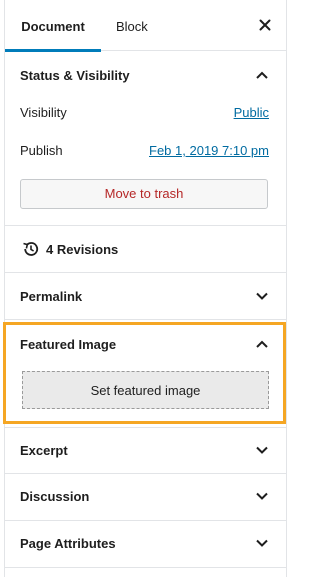  I want to click on featured-image-toggle: Featured Image, so click(68, 344).